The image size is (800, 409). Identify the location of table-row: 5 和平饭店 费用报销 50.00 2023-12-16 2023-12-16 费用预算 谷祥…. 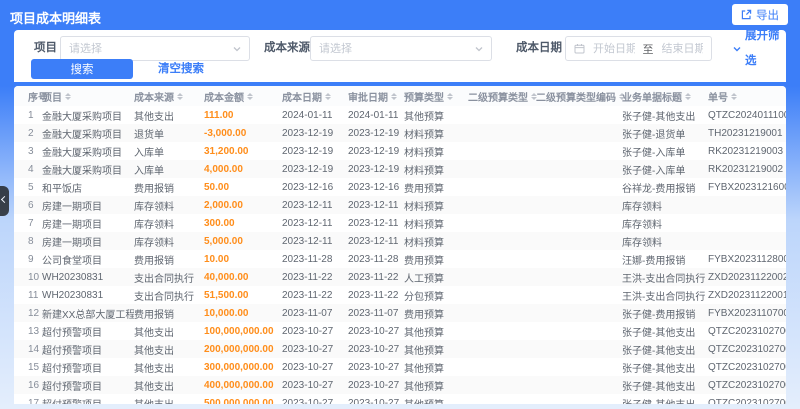
(400, 187).